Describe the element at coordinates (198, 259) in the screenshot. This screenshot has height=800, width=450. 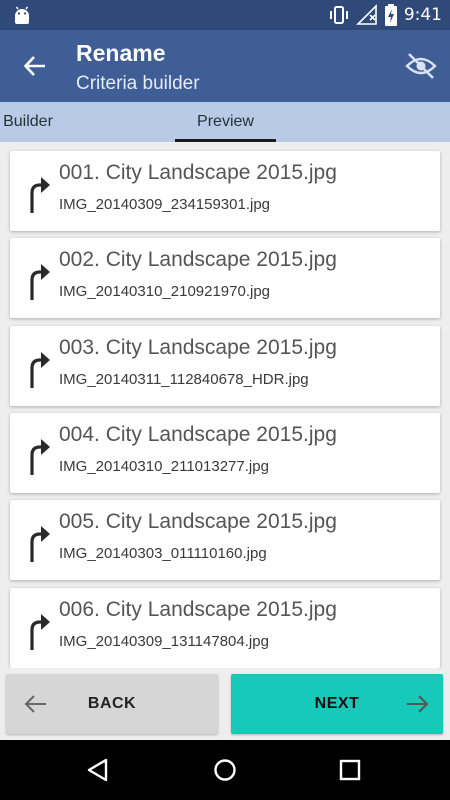
I see `new-file-name: 002. City Landscape 2015.jpg` at that location.